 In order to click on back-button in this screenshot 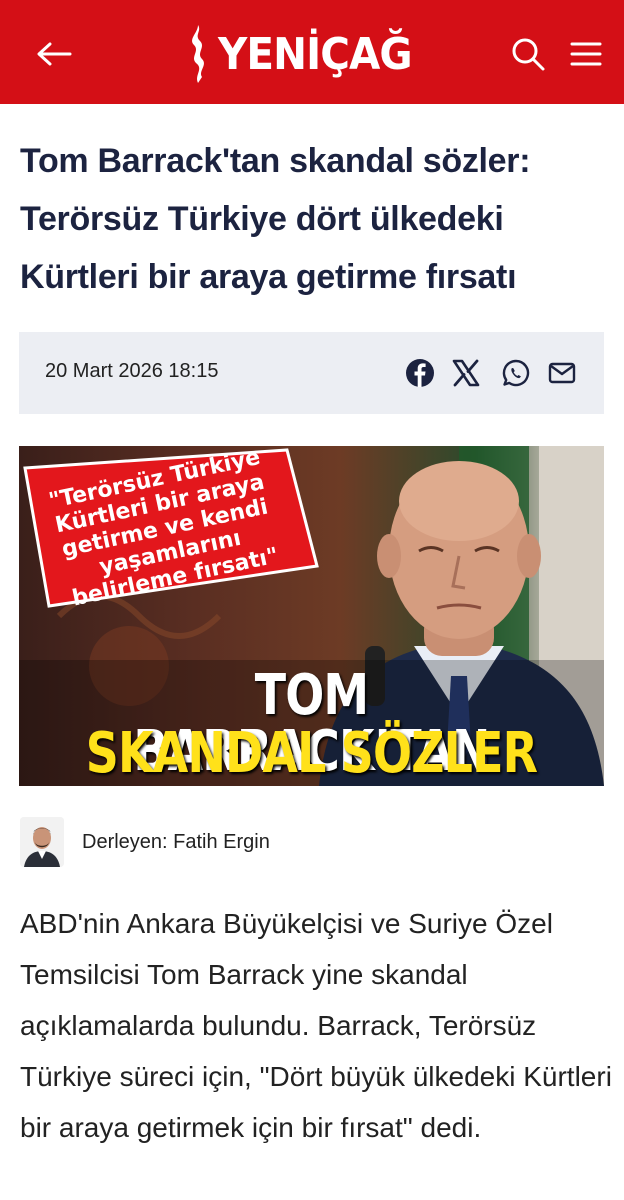, I will do `click(54, 54)`.